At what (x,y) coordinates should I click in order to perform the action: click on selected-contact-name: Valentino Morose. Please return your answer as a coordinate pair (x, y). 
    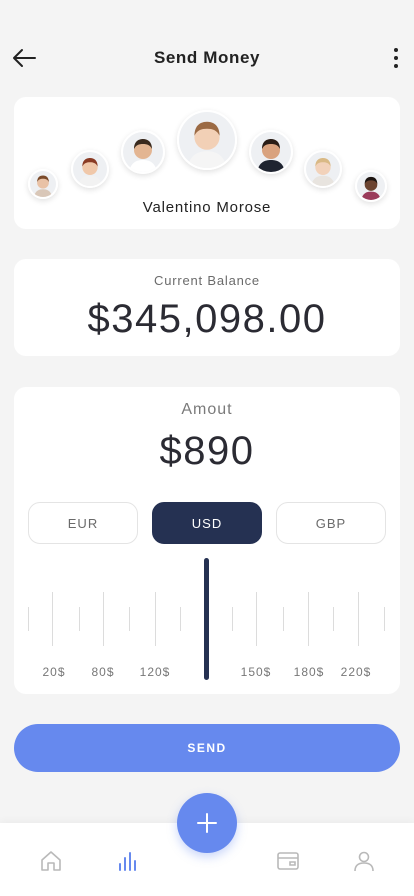
    Looking at the image, I should click on (207, 207).